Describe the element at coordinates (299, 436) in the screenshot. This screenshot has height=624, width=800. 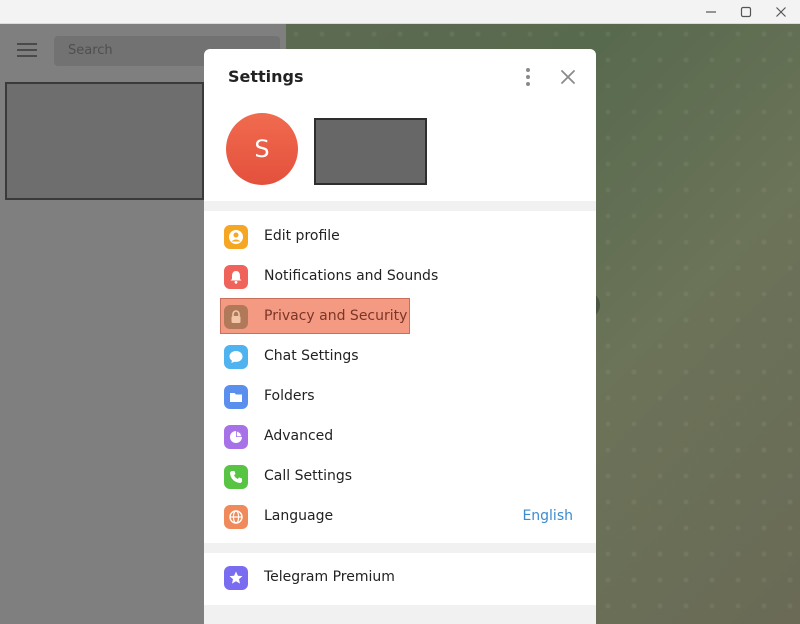
I see `menu-item-label: Advanced` at that location.